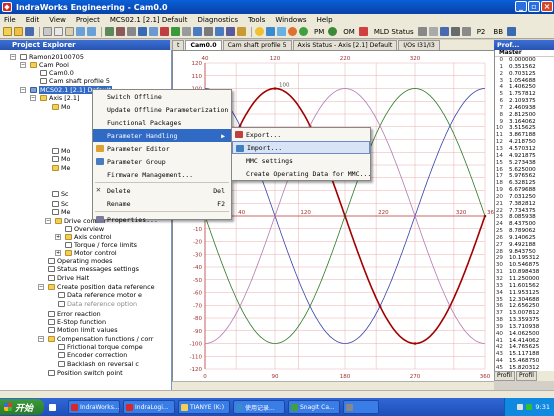  Describe the element at coordinates (455, 31) in the screenshot. I see `tool-icon` at that location.